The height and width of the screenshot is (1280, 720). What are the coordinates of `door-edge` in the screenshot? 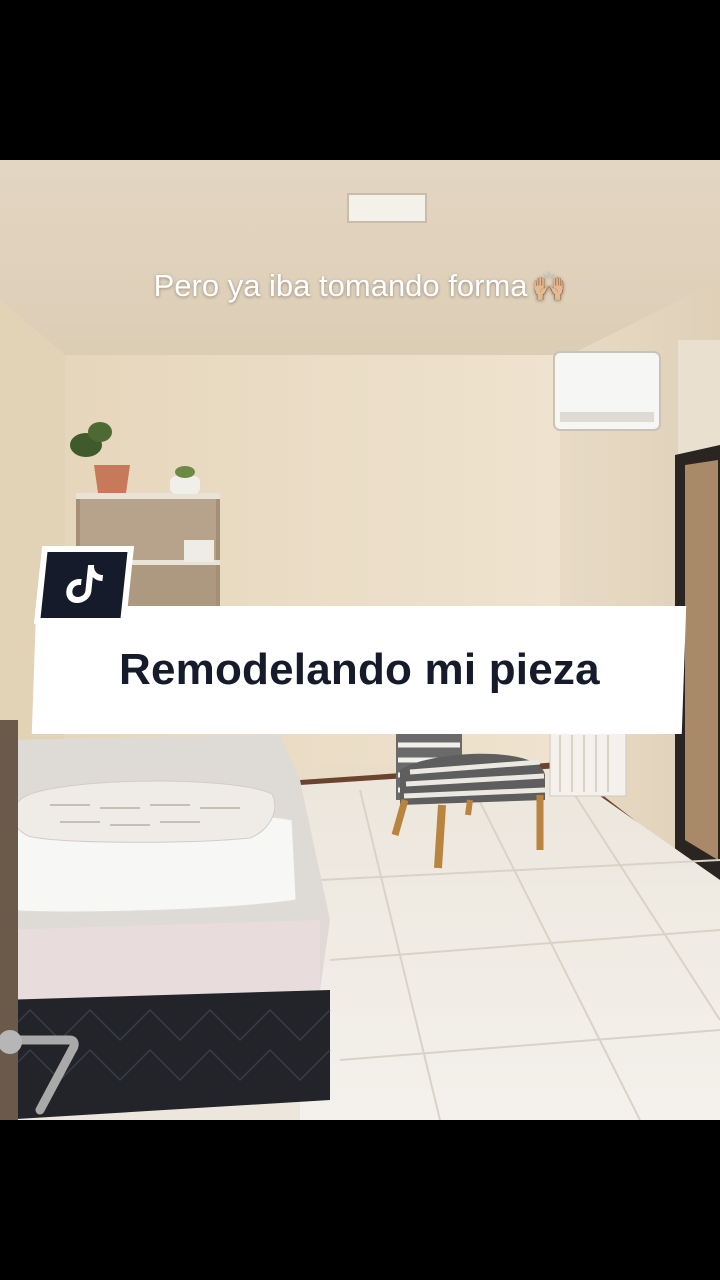 It's located at (9, 920).